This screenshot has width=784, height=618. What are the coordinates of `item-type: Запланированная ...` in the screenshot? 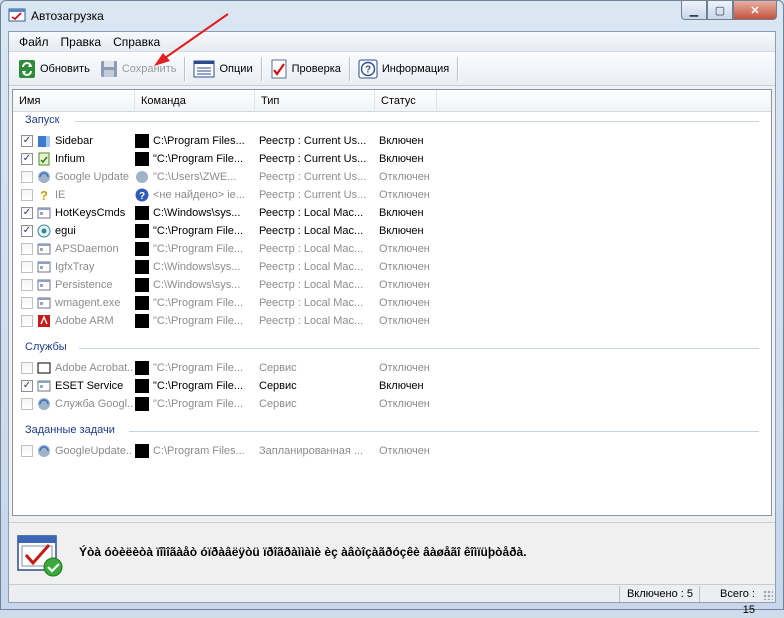 It's located at (311, 451).